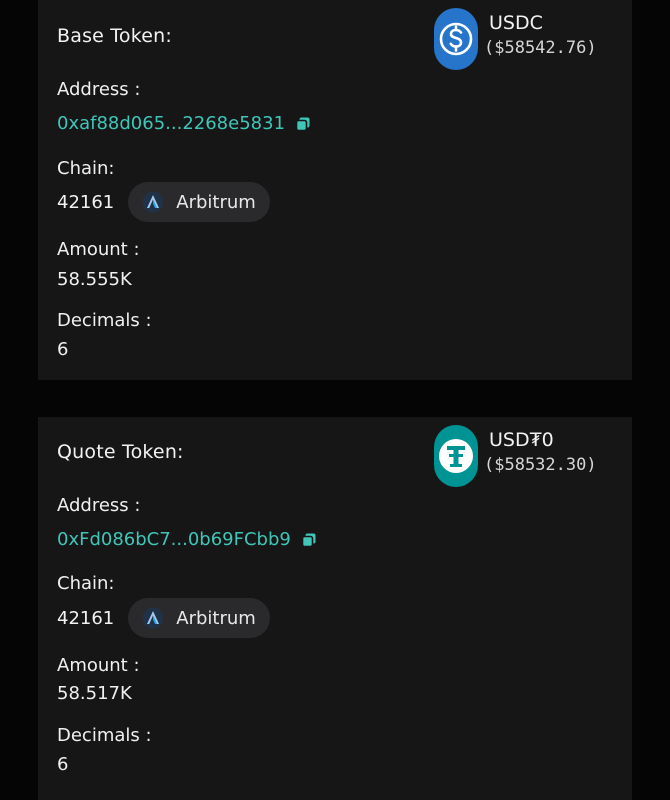 This screenshot has height=800, width=670. I want to click on base-chain-row: 42161 Arbitrum, so click(163, 202).